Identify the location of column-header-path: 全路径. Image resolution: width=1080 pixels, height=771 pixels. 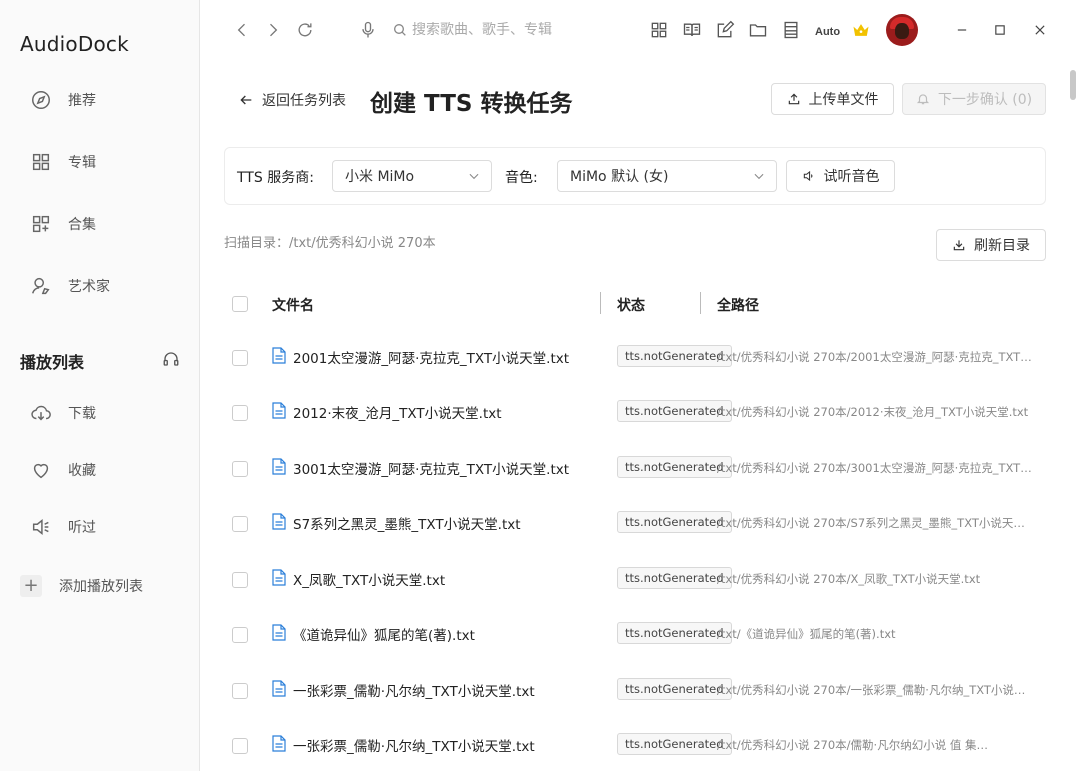
(738, 305).